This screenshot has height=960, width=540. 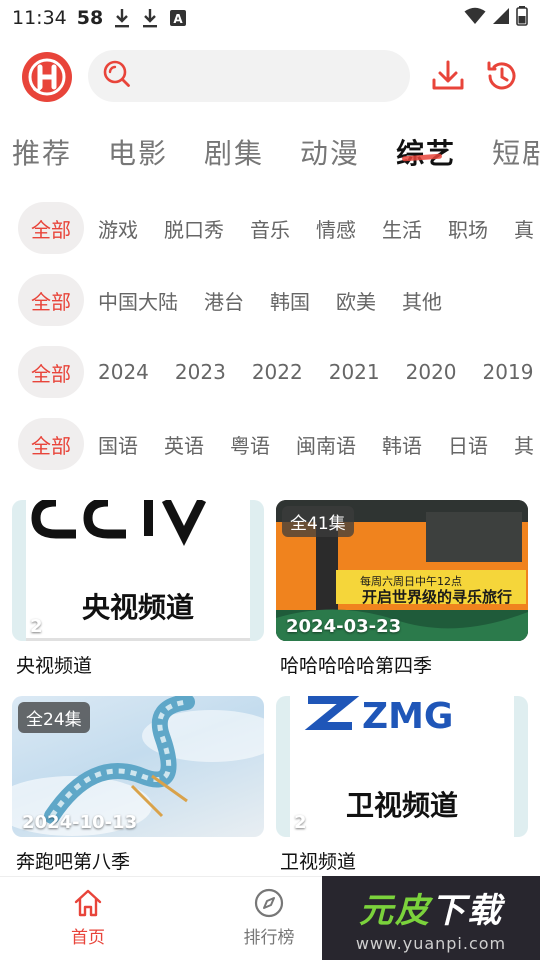 What do you see at coordinates (356, 666) in the screenshot?
I see `card-title: 哈哈哈哈哈第四季` at bounding box center [356, 666].